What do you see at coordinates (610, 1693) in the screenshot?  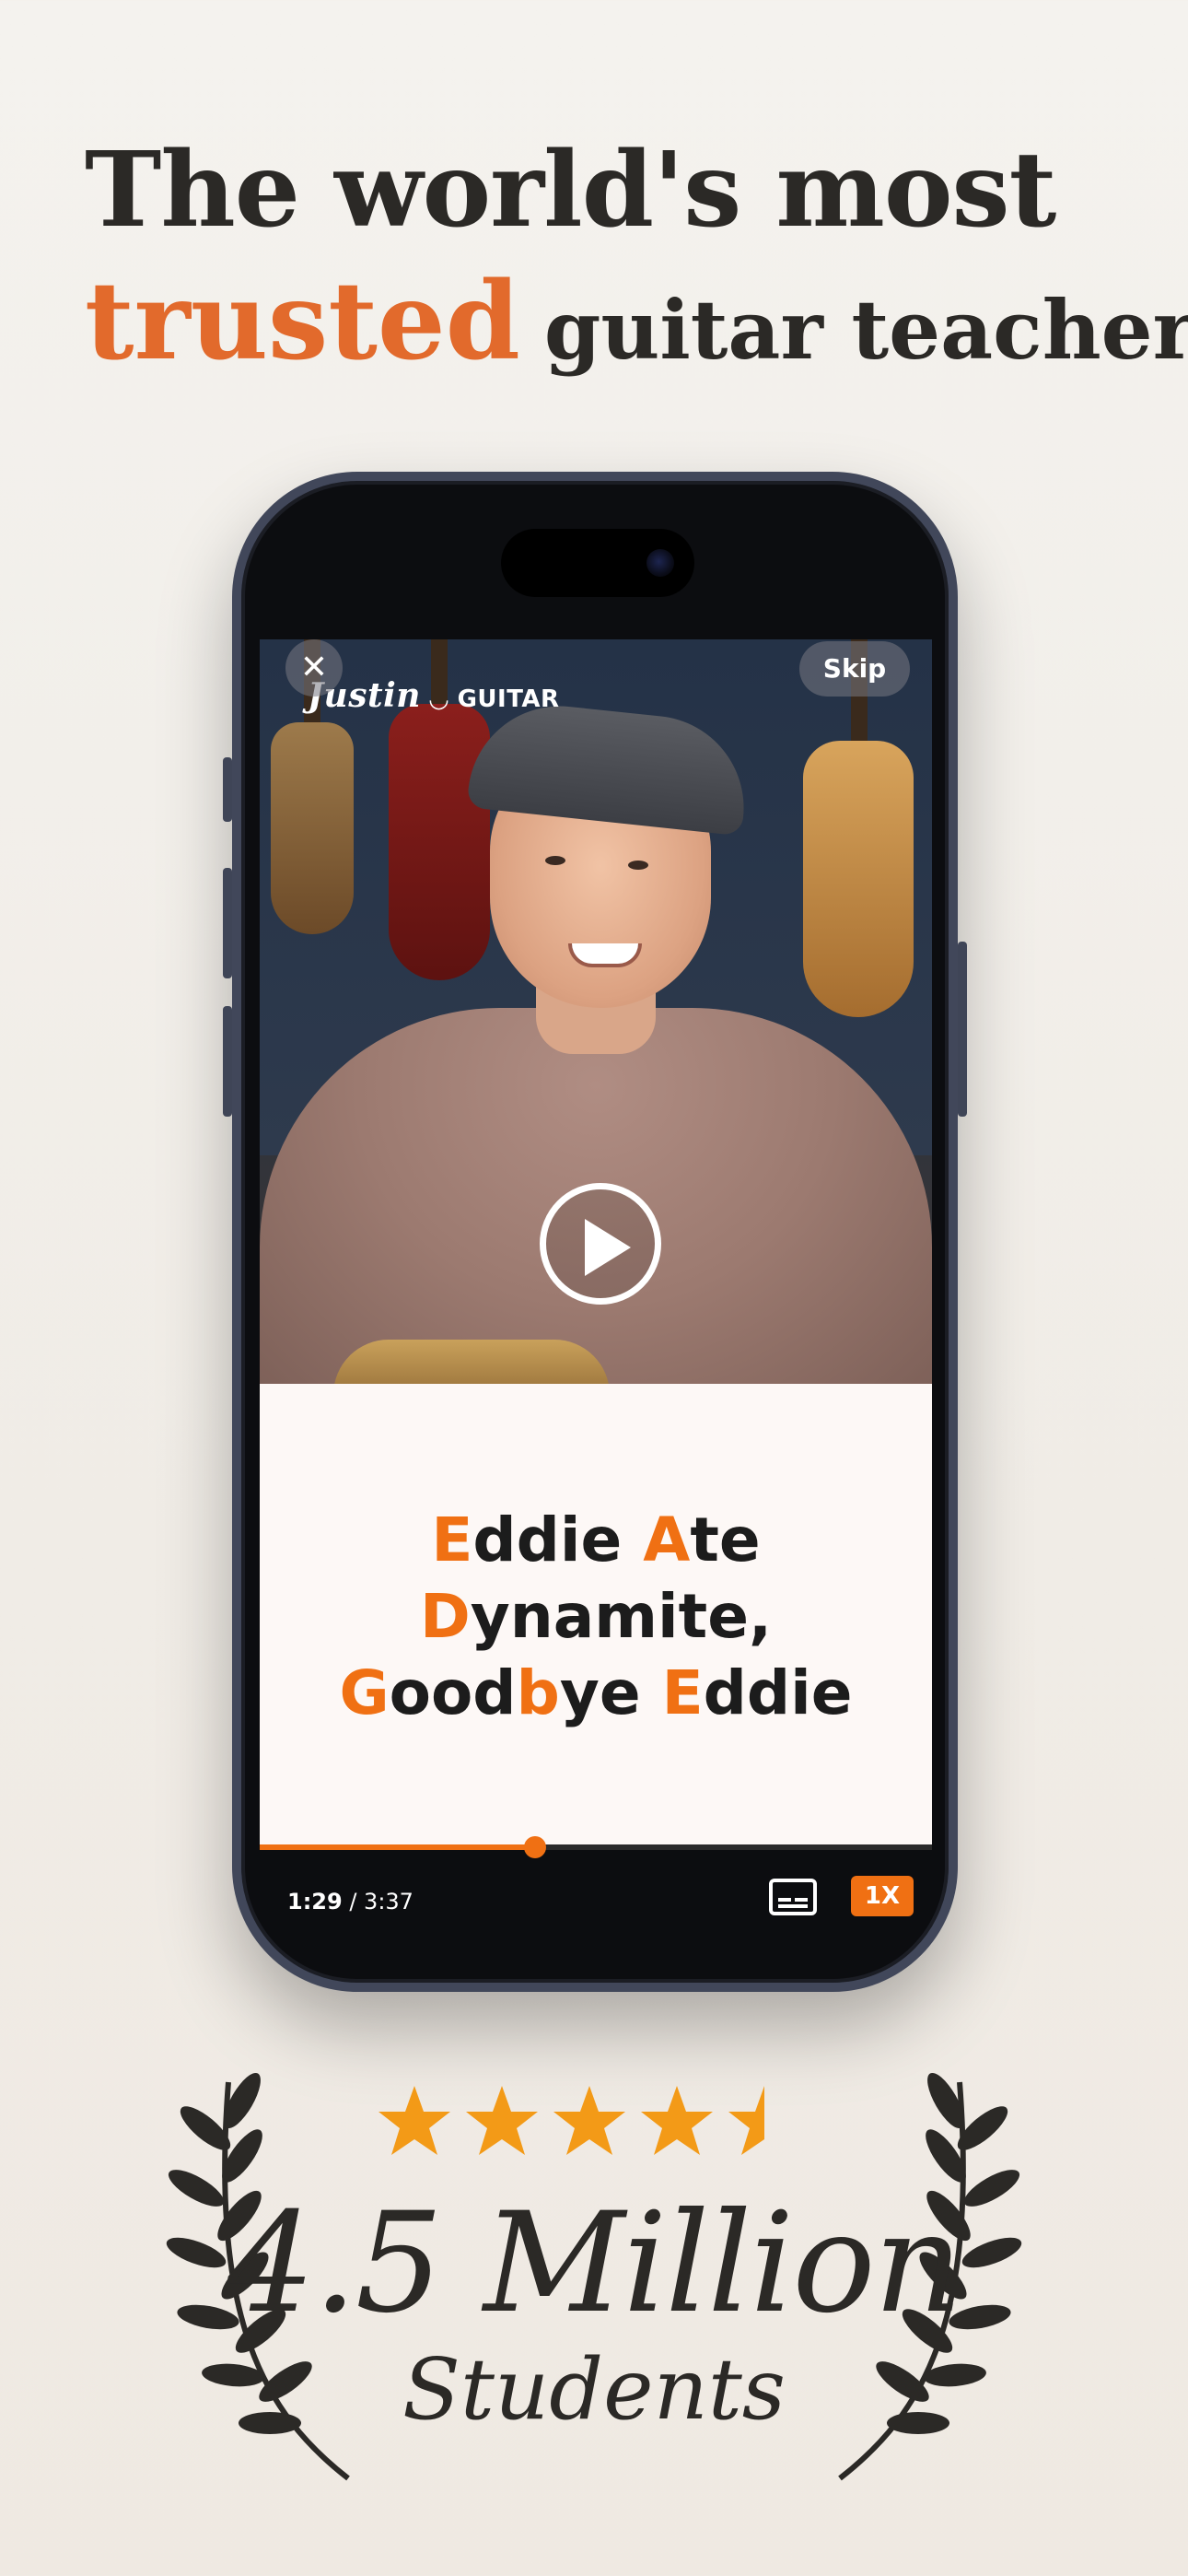 I see `lyric-text: ye` at bounding box center [610, 1693].